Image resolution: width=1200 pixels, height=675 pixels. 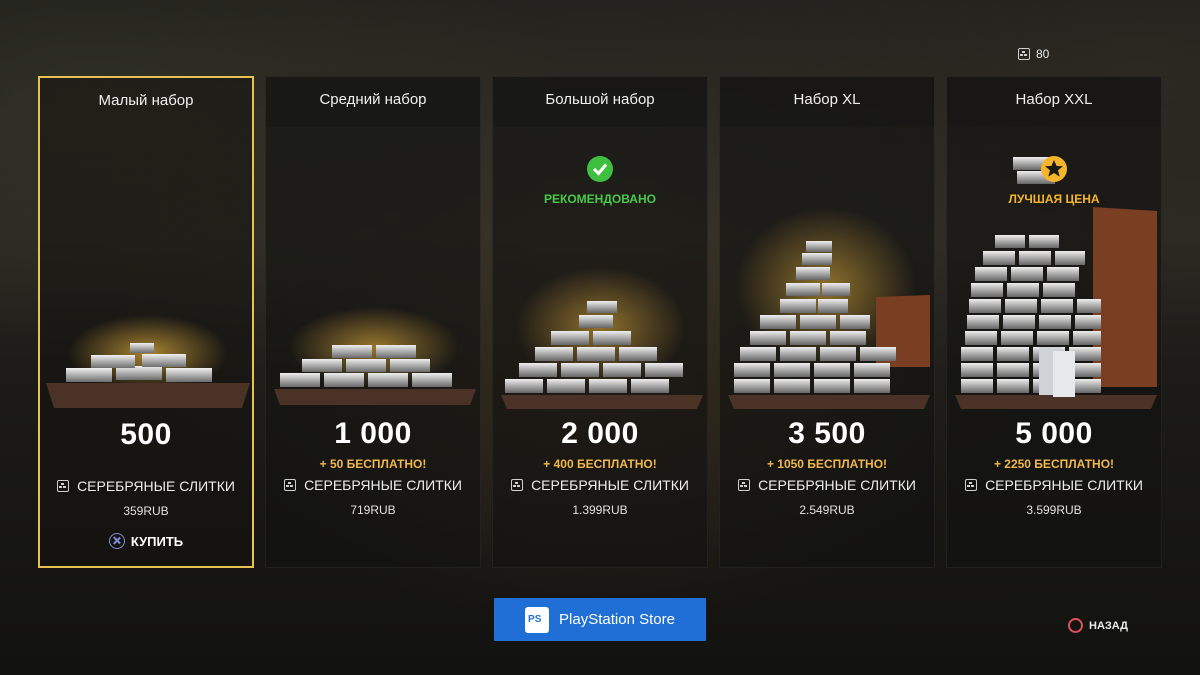 I want to click on playstation-store-label: PlayStation Store, so click(x=617, y=619).